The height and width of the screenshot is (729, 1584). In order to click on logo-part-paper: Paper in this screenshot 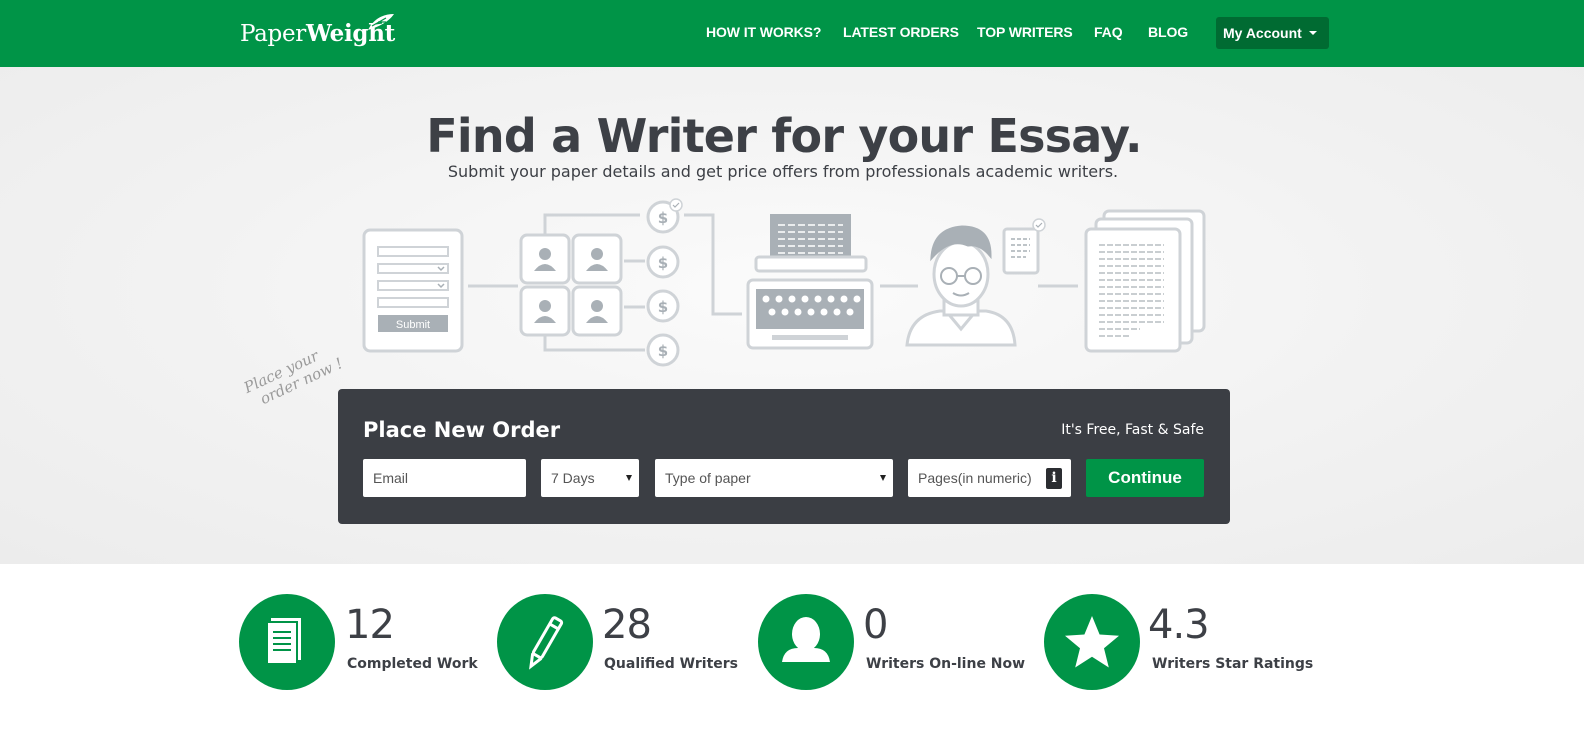, I will do `click(273, 34)`.